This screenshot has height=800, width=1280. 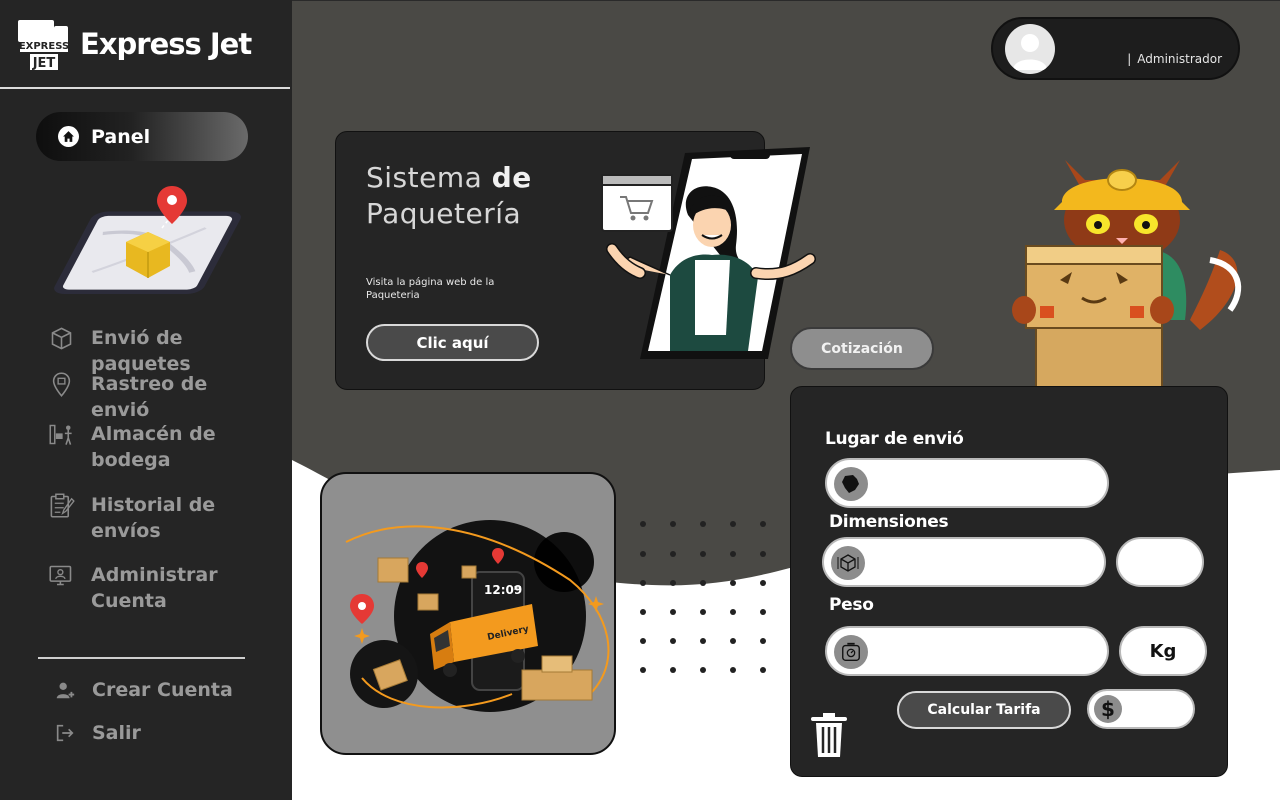 I want to click on add-user-icon, so click(x=65, y=690).